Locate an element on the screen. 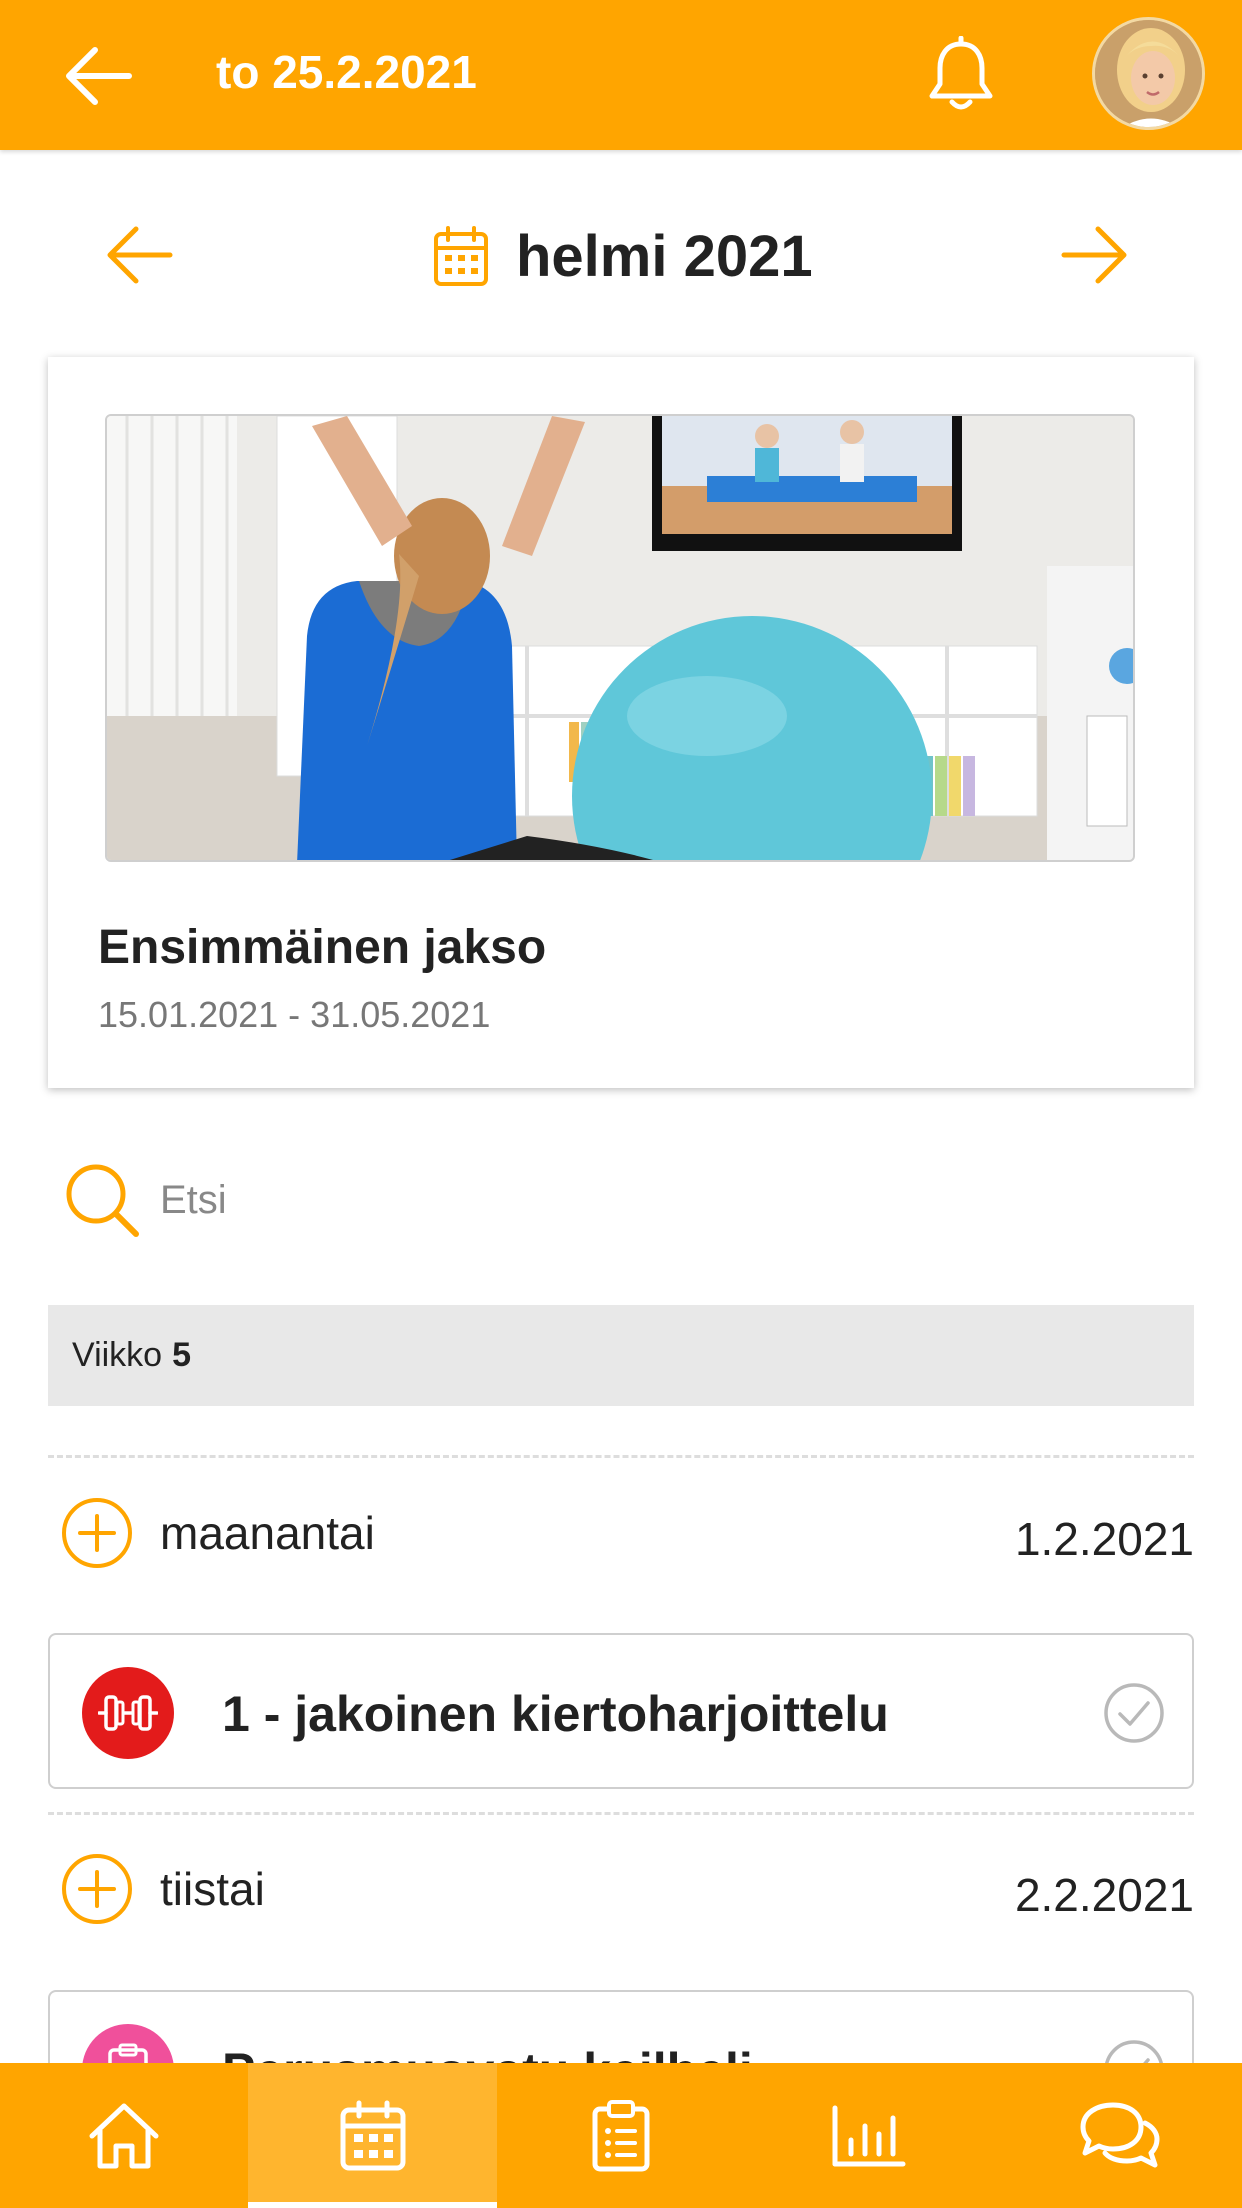  next-month-button is located at coordinates (1100, 258).